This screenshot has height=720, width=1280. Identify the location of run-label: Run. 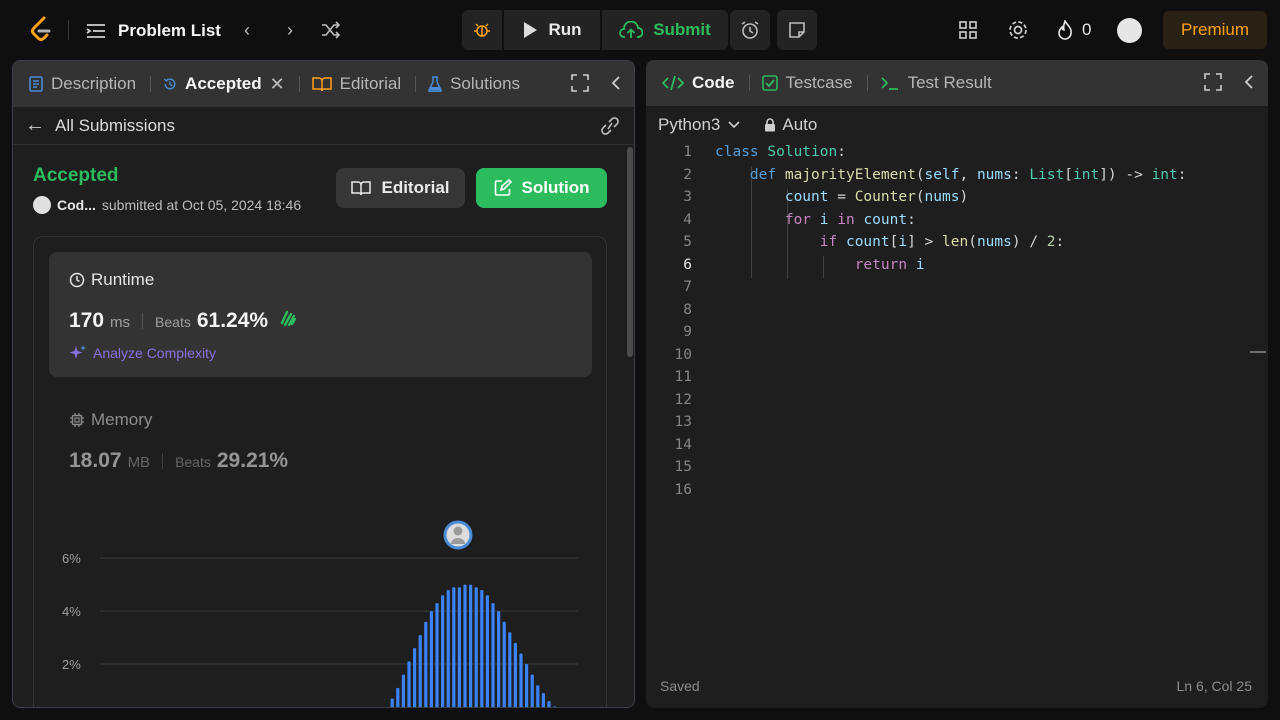
(565, 29).